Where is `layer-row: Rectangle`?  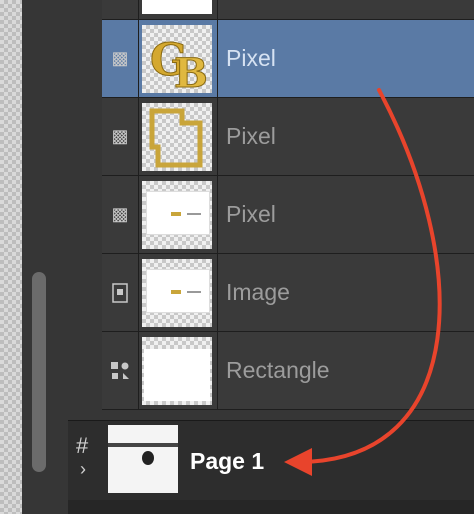
layer-row: Rectangle is located at coordinates (288, 371).